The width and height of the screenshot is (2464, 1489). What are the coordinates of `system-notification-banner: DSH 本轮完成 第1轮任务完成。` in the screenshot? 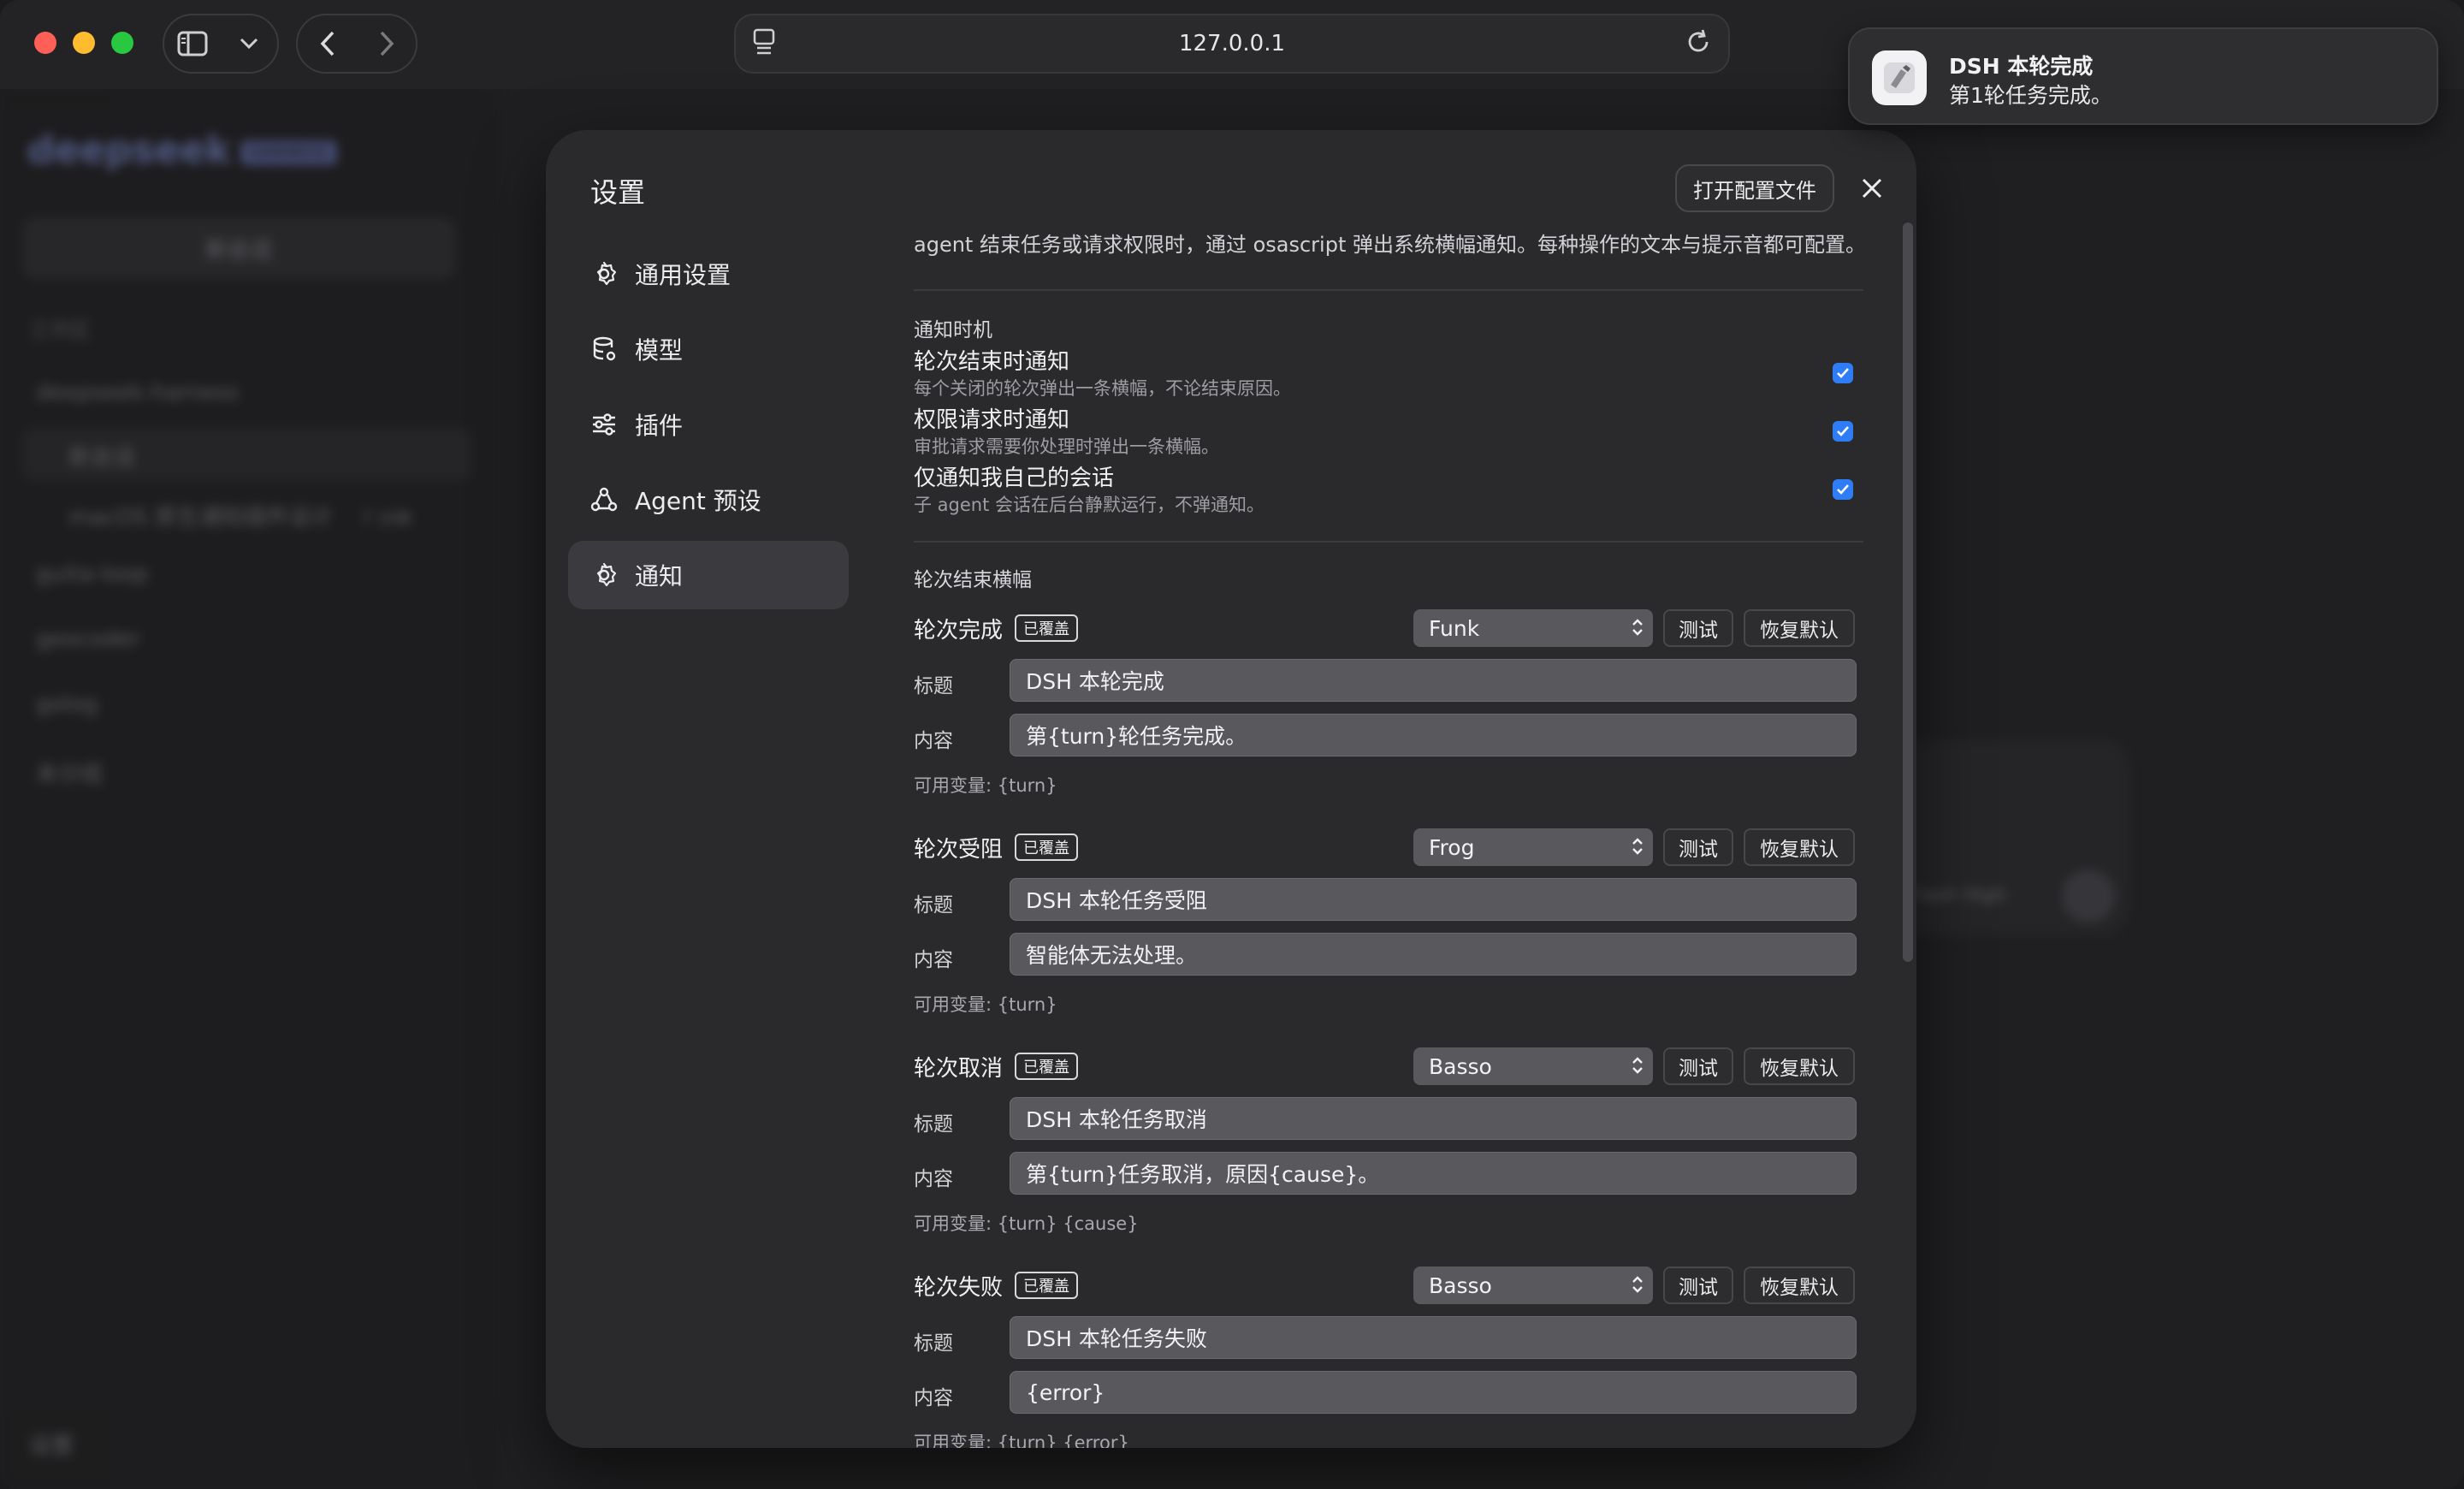 It's located at (2143, 76).